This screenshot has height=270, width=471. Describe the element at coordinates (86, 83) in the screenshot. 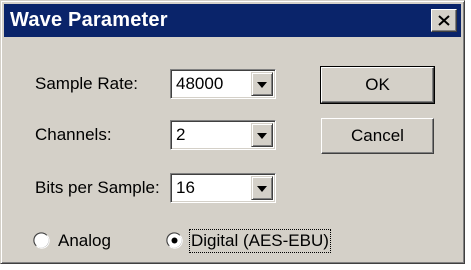

I see `sample-rate-label: Sample Rate:` at that location.